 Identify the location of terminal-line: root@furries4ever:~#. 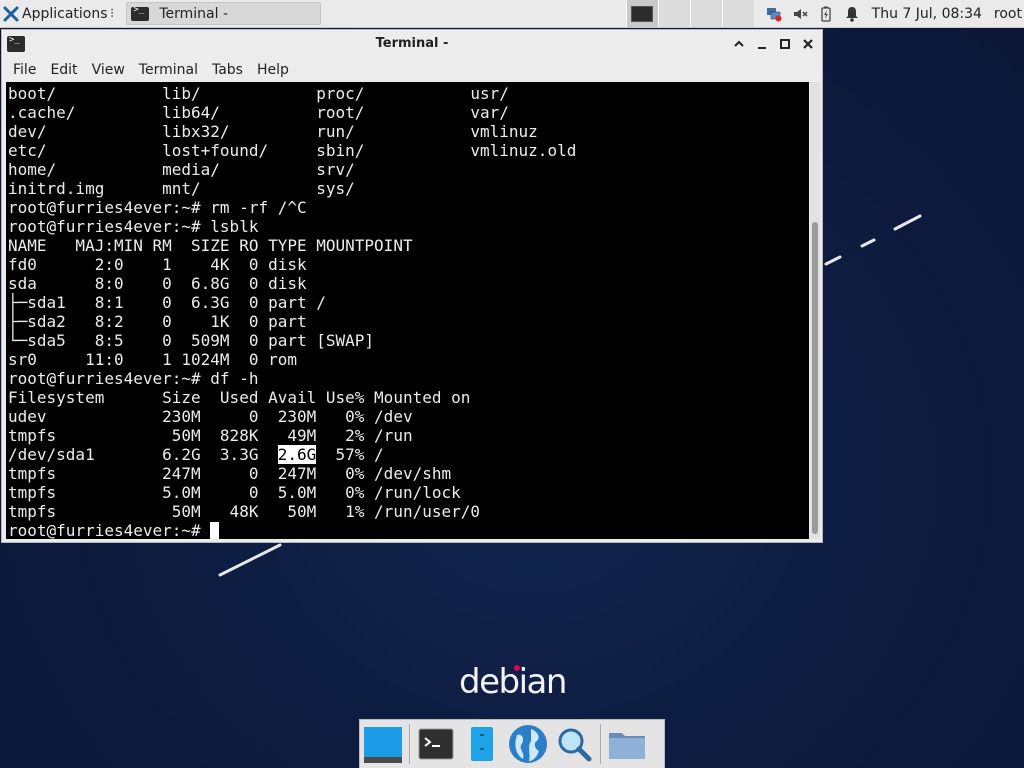
(408, 530).